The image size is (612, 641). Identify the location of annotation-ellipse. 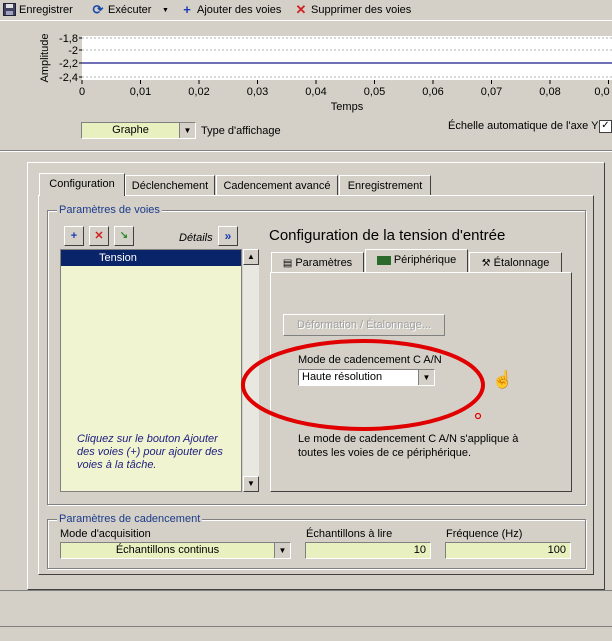
(363, 385).